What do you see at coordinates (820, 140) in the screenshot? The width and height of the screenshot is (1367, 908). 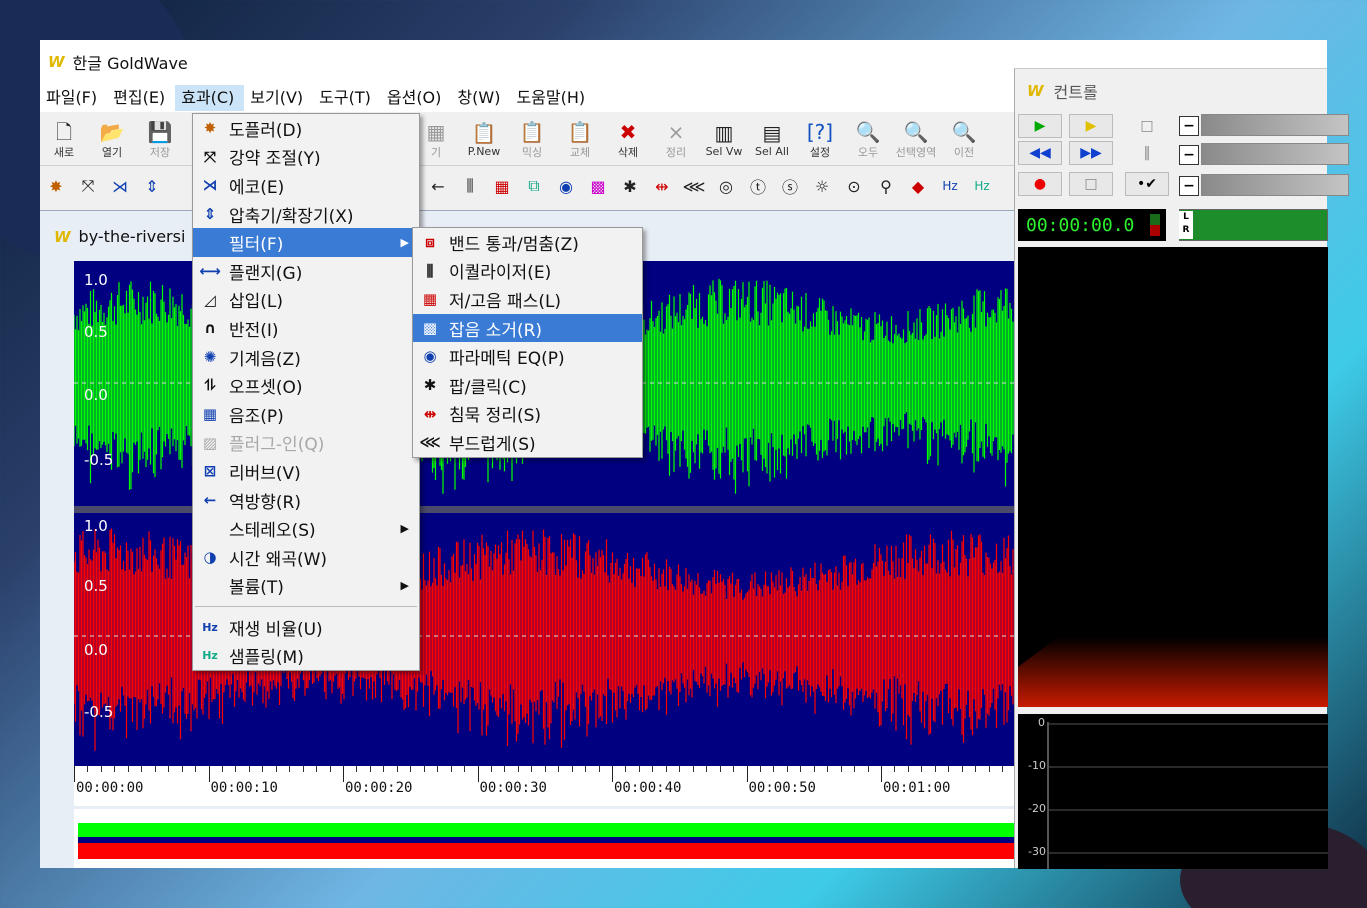 I see `settings-button: [?] 설정` at bounding box center [820, 140].